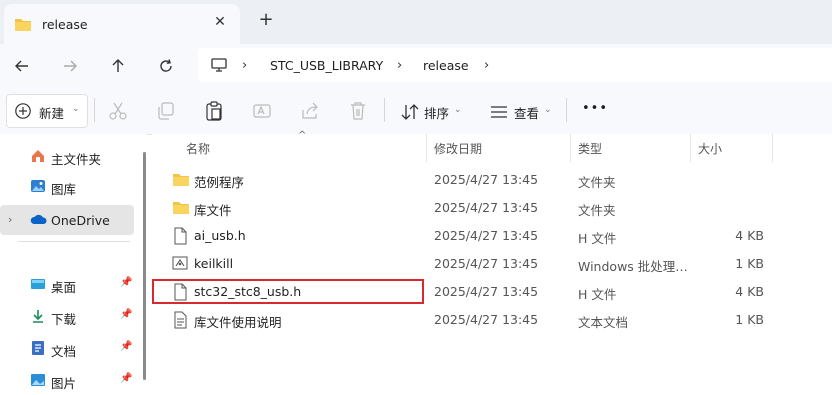 The width and height of the screenshot is (832, 395). I want to click on sidebar-scrollbar, so click(144, 266).